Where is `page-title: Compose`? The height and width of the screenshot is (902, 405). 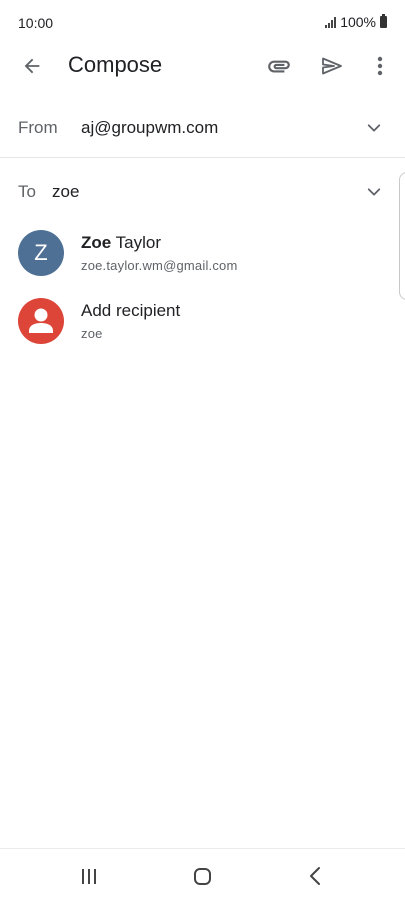
page-title: Compose is located at coordinates (115, 64).